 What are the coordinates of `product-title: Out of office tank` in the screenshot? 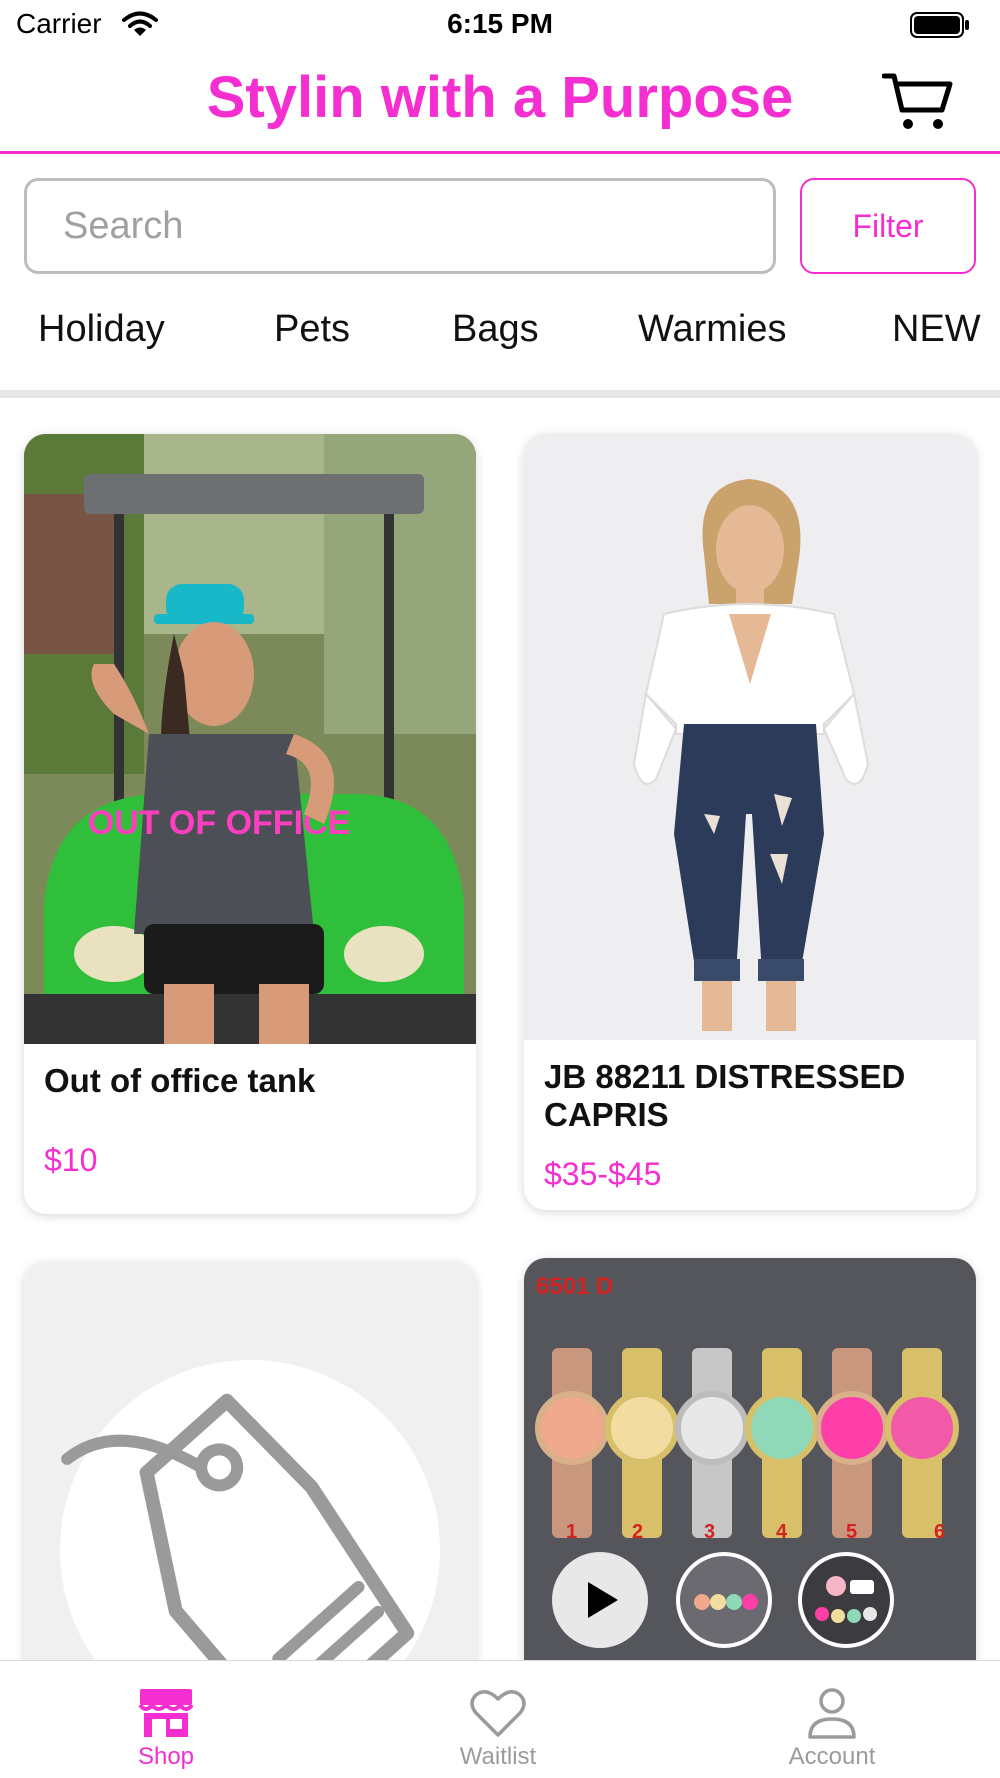 It's located at (180, 1080).